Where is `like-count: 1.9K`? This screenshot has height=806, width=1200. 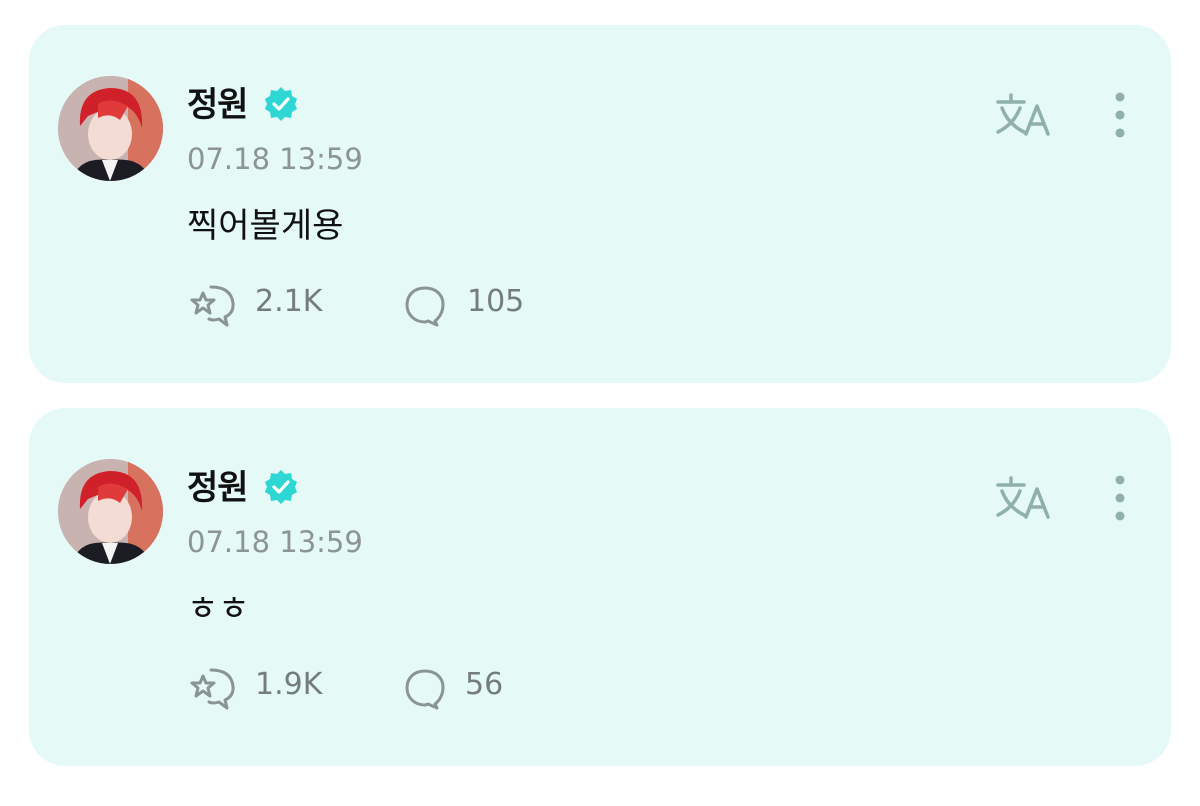 like-count: 1.9K is located at coordinates (289, 684).